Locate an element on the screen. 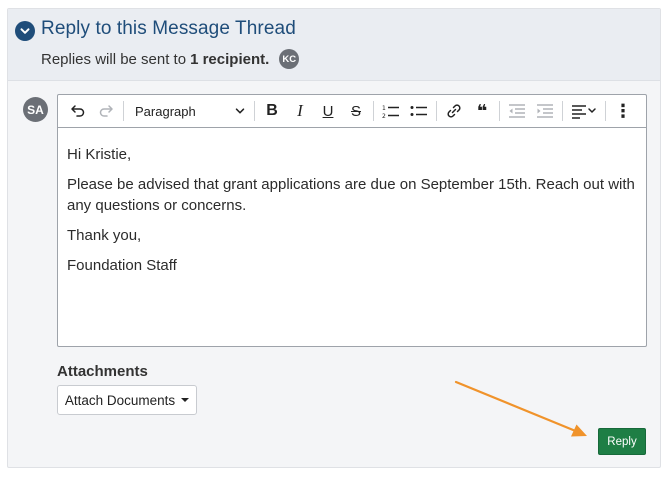 This screenshot has width=670, height=477. editor-toolbar: Paragraph B I U S 1 2 ❝ ⋮ is located at coordinates (352, 111).